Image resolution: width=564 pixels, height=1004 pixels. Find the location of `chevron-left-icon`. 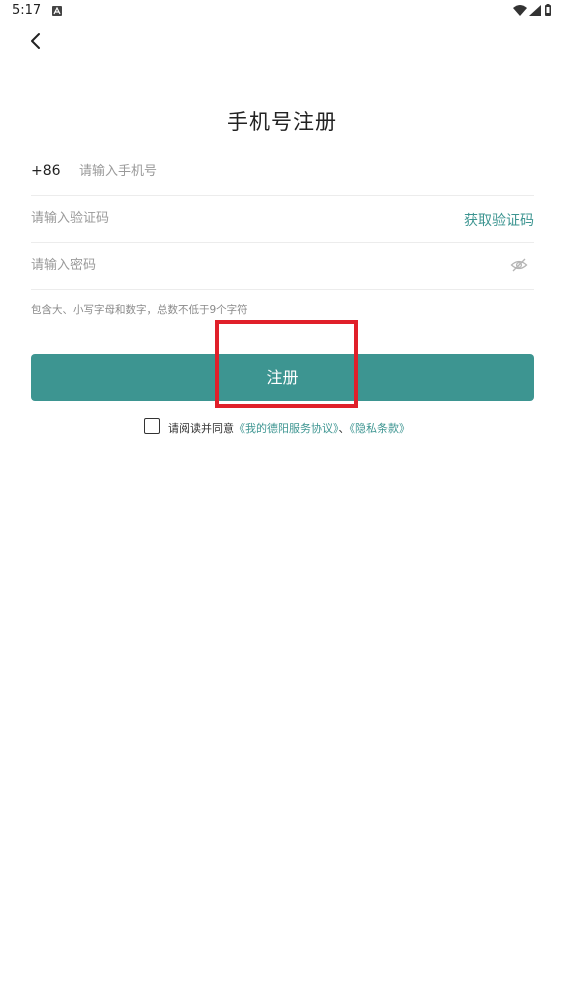

chevron-left-icon is located at coordinates (35, 41).